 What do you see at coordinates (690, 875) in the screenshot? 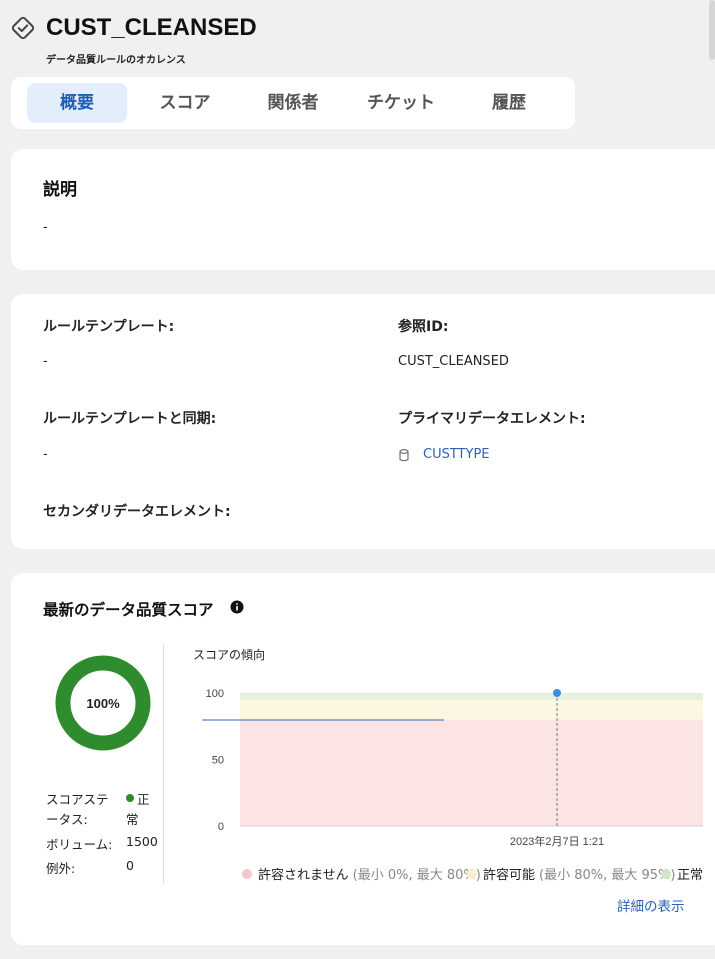
I see `legend-label-normal: 正常` at bounding box center [690, 875].